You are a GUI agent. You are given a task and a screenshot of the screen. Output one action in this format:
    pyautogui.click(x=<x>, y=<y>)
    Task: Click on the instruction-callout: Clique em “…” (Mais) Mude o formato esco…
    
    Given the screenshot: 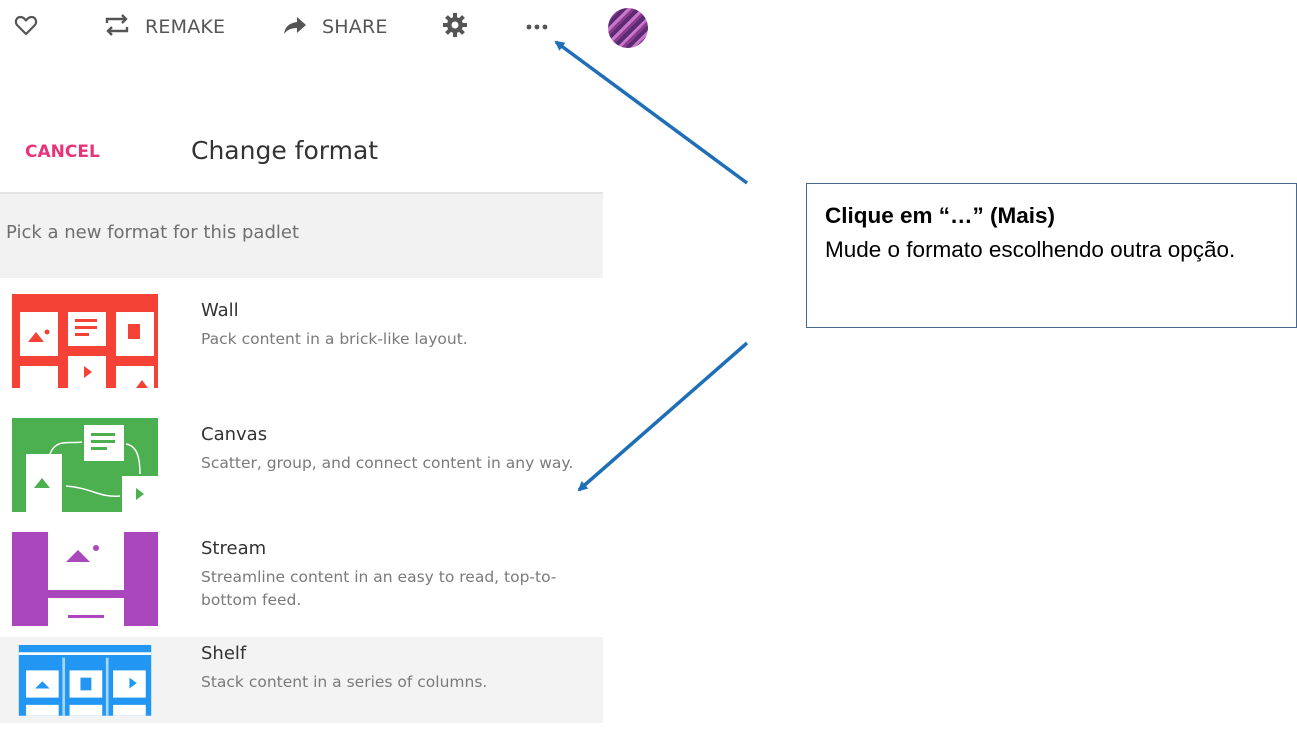 What is the action you would take?
    pyautogui.click(x=1051, y=255)
    